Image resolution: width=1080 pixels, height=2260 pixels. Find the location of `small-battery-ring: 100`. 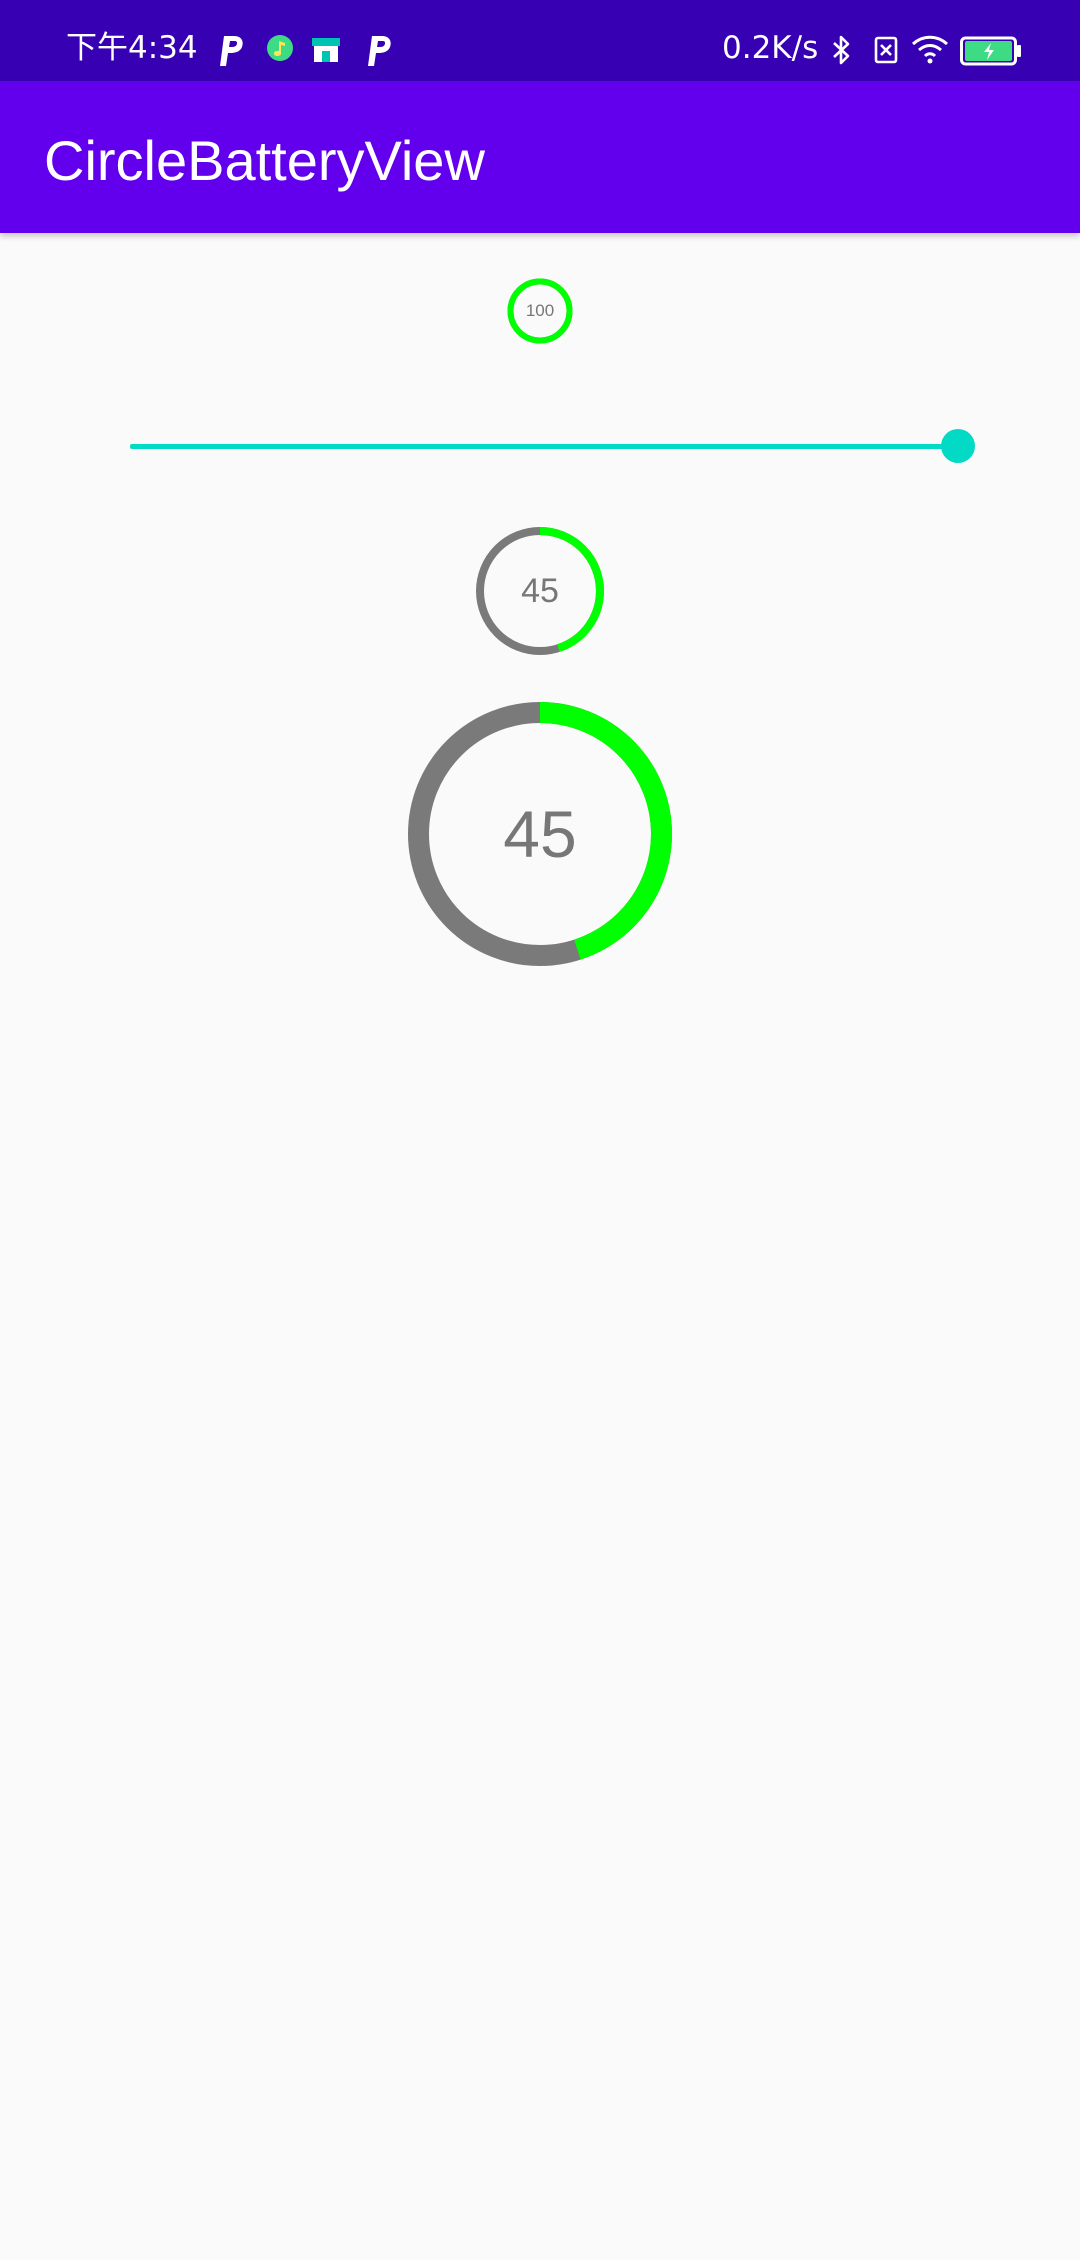

small-battery-ring: 100 is located at coordinates (540, 311).